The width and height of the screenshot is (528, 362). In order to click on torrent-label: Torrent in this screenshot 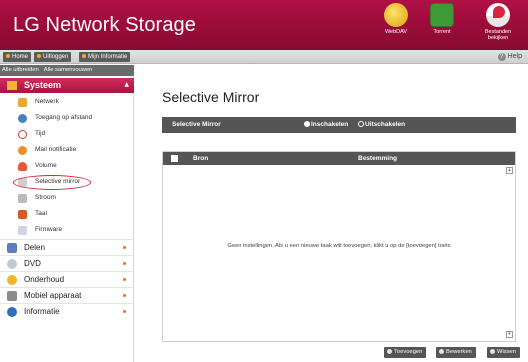, I will do `click(442, 32)`.